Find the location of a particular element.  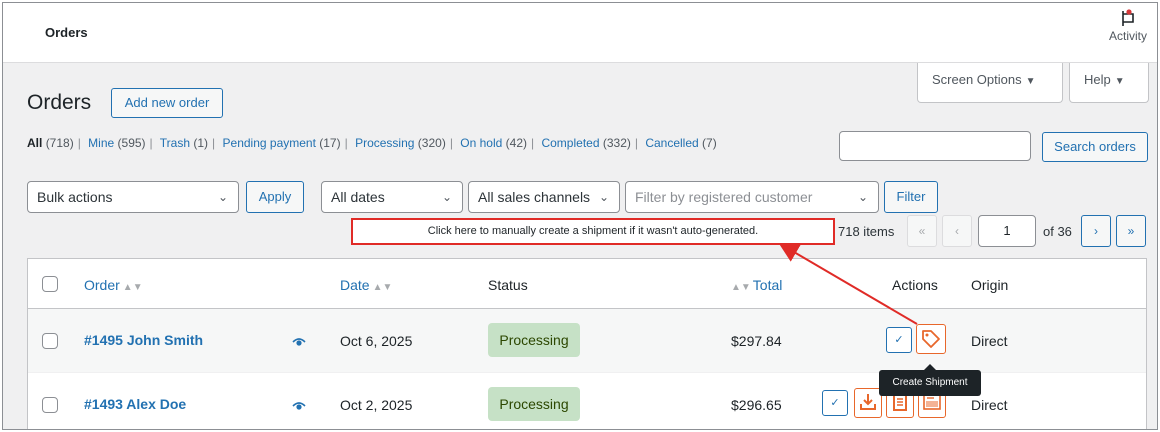

topbar-title: Orders is located at coordinates (66, 32).